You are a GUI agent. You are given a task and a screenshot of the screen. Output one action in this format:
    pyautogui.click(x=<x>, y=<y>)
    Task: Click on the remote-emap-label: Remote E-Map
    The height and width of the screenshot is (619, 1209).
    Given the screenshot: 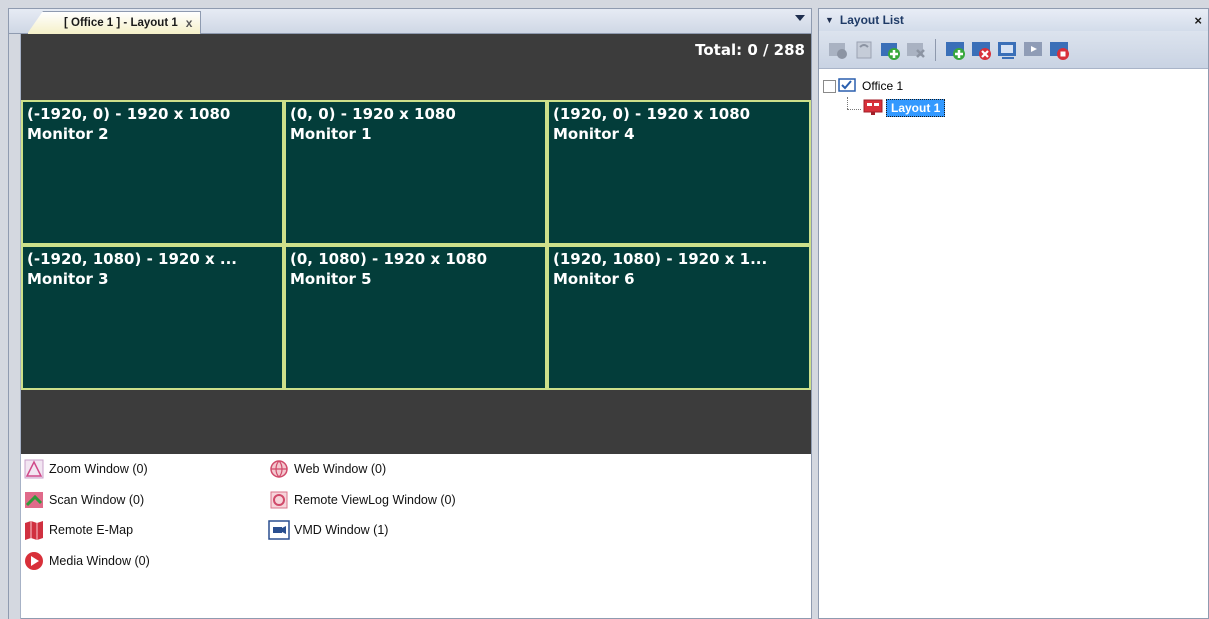 What is the action you would take?
    pyautogui.click(x=91, y=530)
    